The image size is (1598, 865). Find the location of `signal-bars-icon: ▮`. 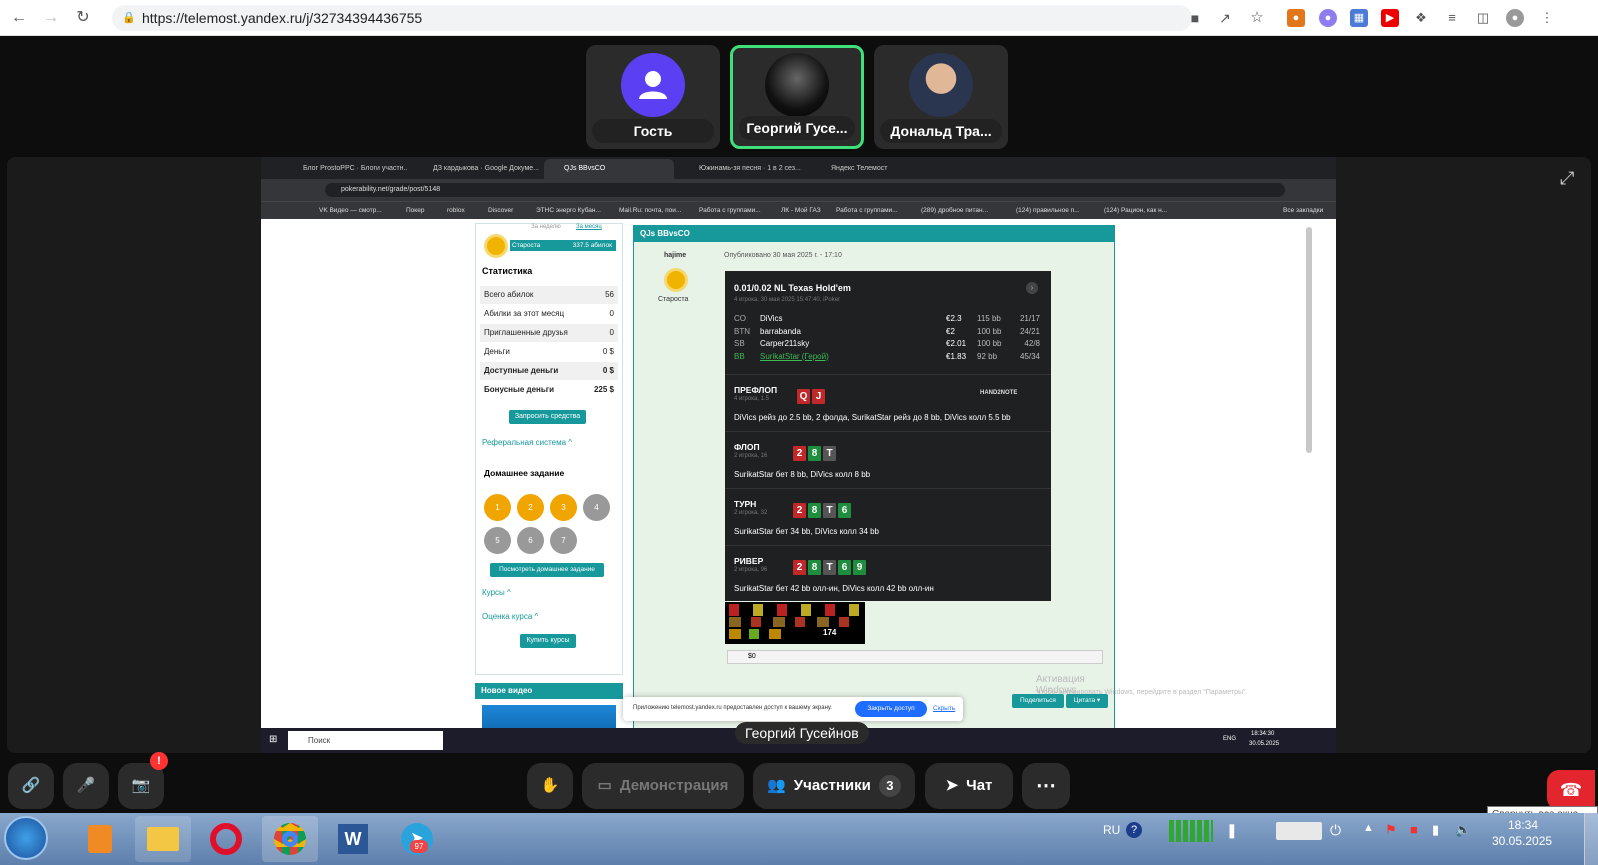

signal-bars-icon: ▮ is located at coordinates (1435, 830).